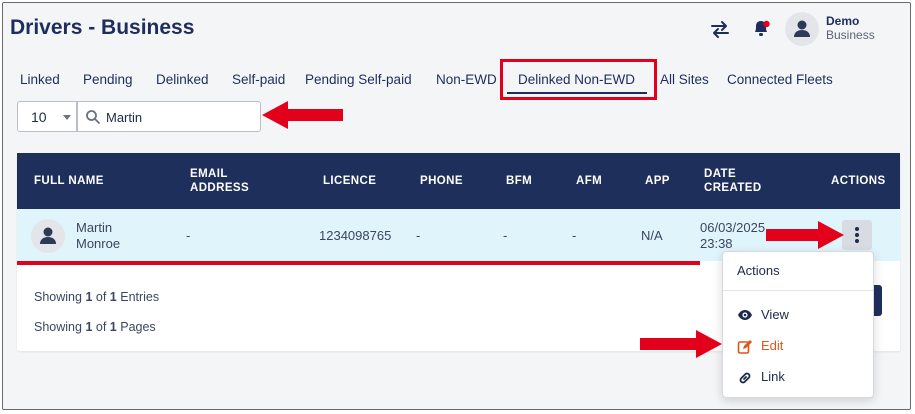 The height and width of the screenshot is (414, 915). What do you see at coordinates (744, 347) in the screenshot?
I see `edit-icon` at bounding box center [744, 347].